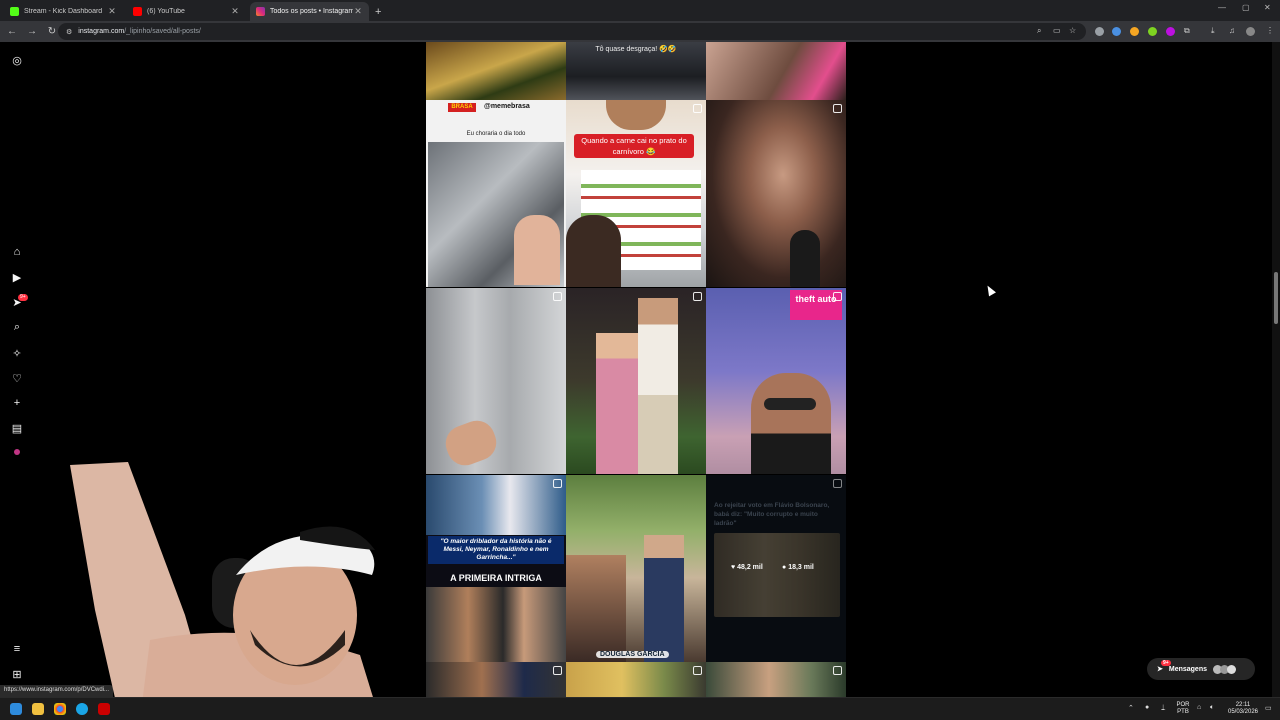  I want to click on post-image-crowd, so click(596, 608).